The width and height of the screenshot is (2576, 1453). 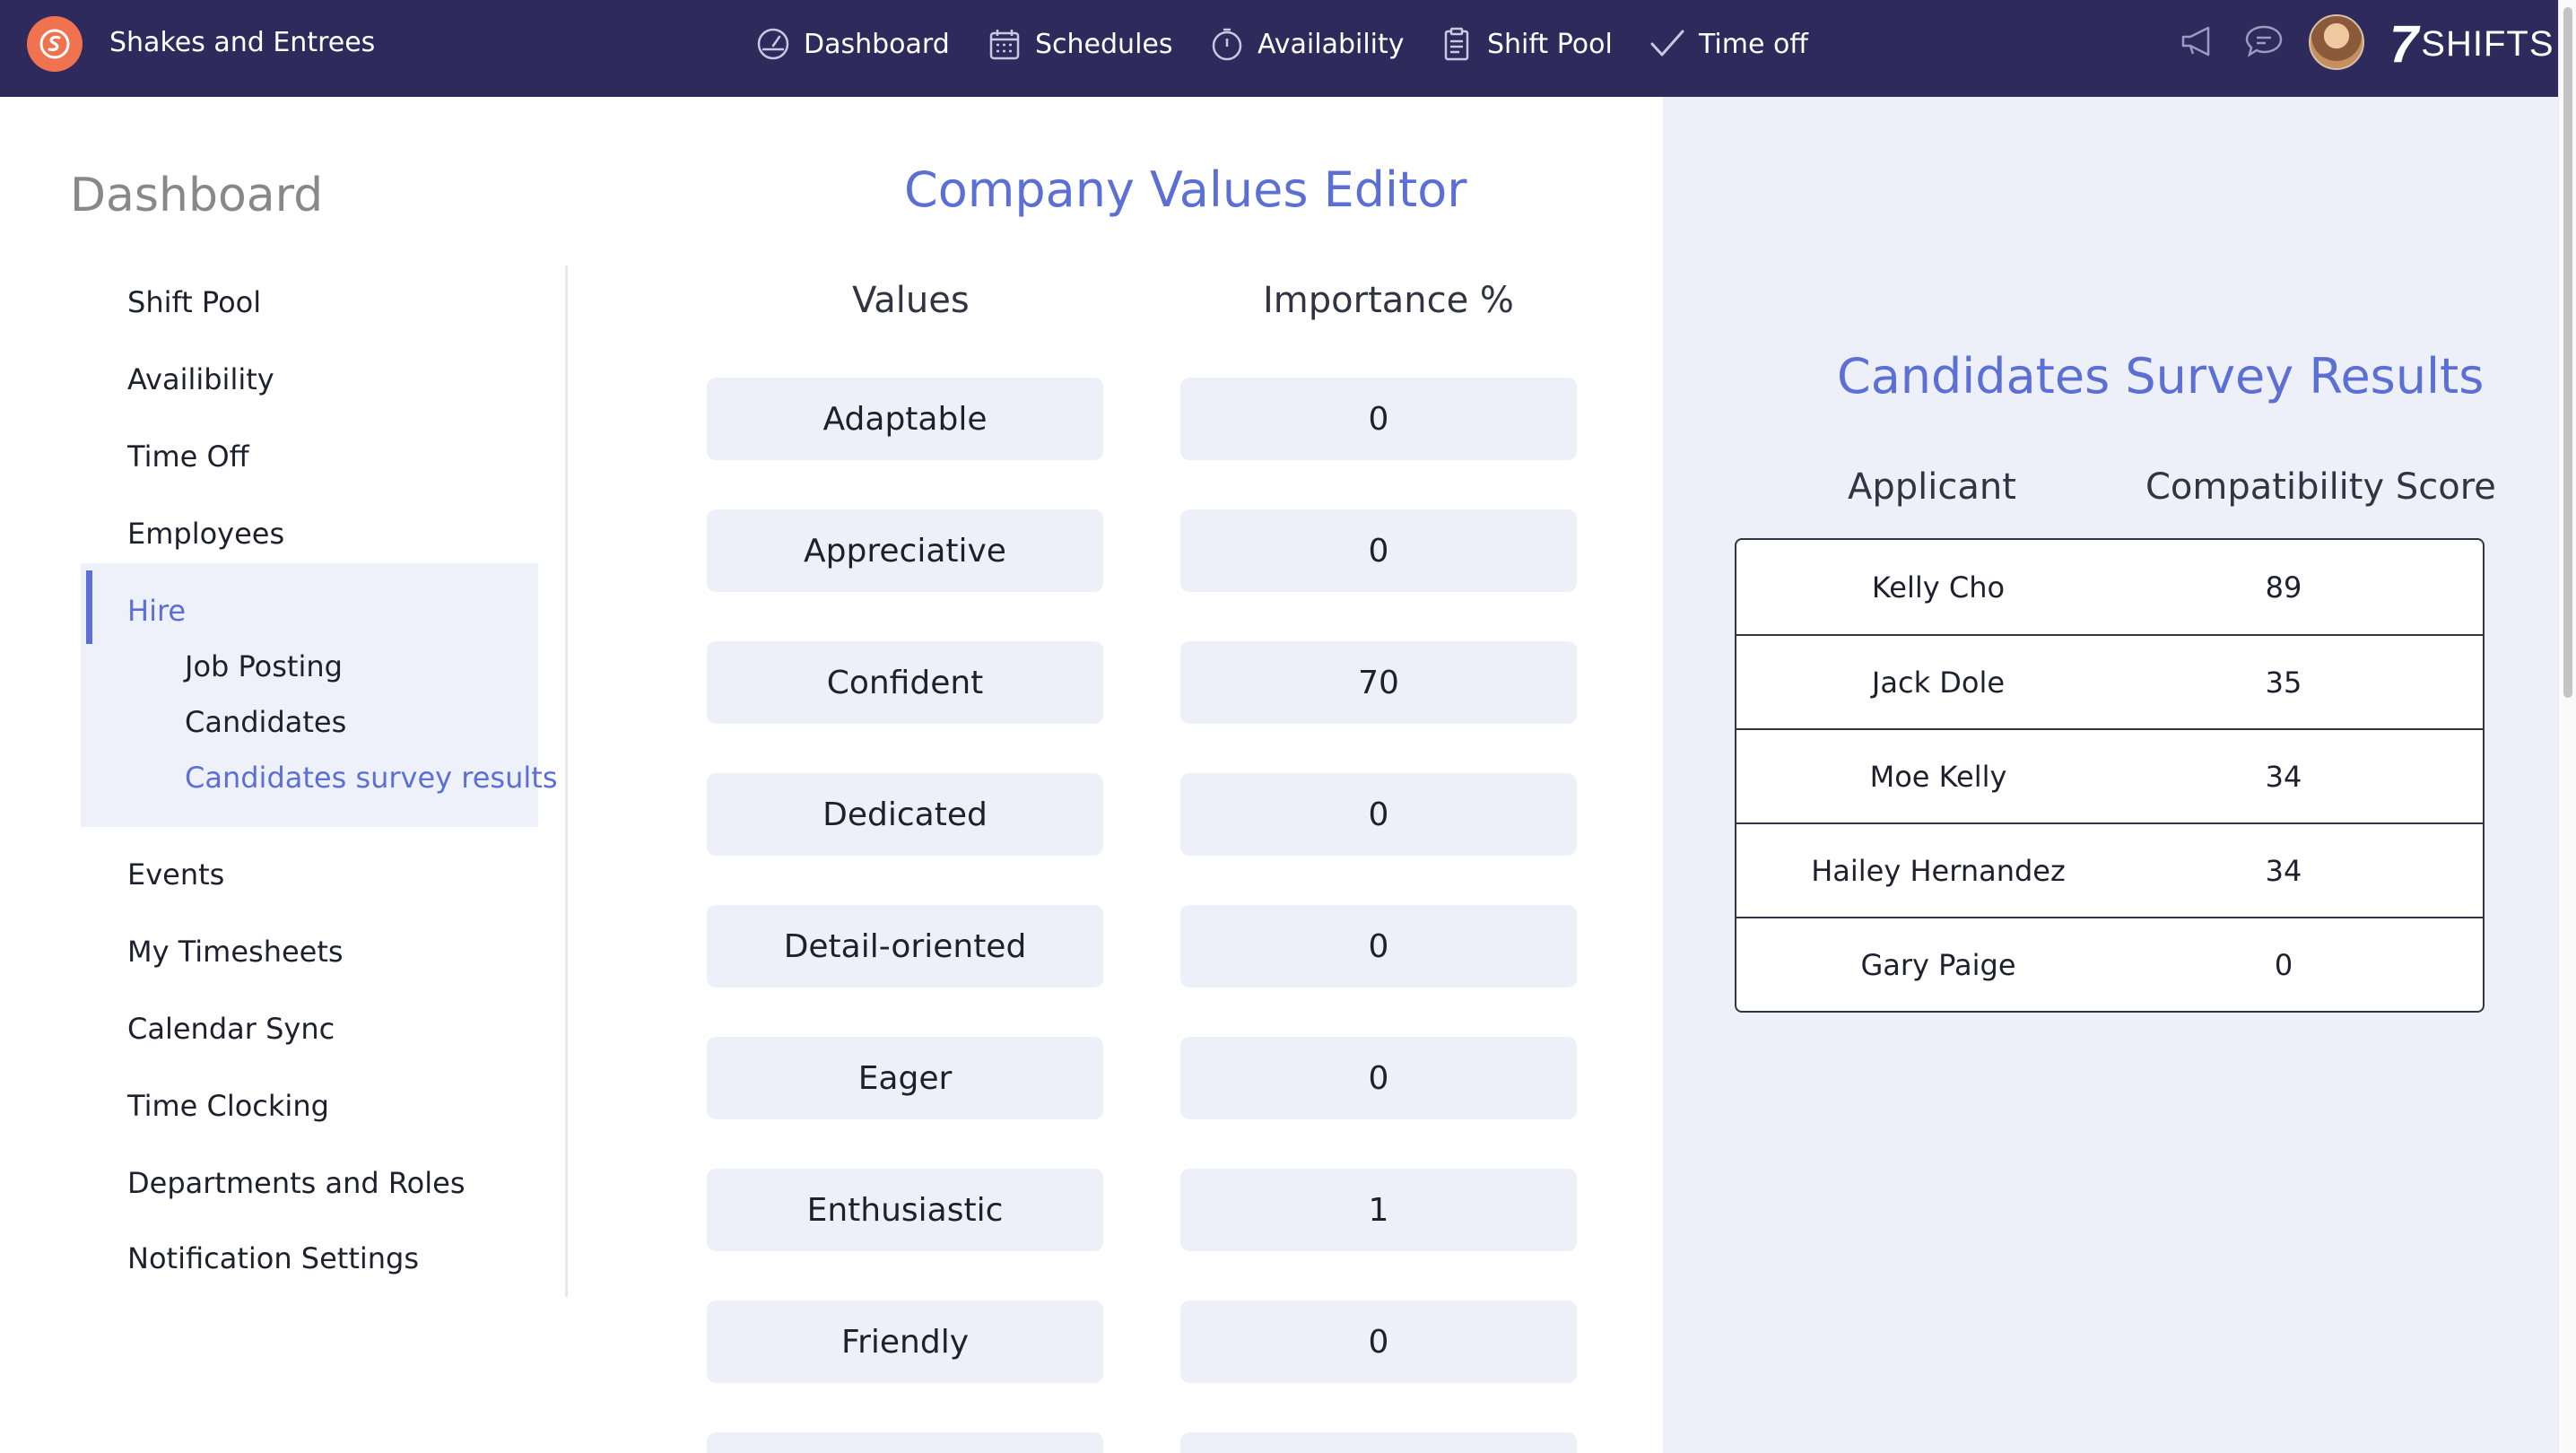 I want to click on 7shifts-logo: 7 SHIFTS, so click(x=2471, y=44).